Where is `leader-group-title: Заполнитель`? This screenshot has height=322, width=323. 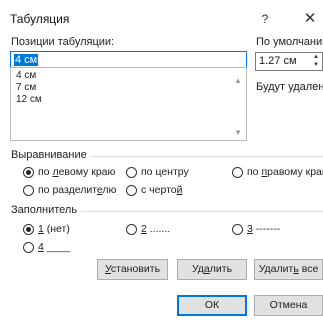
leader-group-title: Заполнитель is located at coordinates (46, 210).